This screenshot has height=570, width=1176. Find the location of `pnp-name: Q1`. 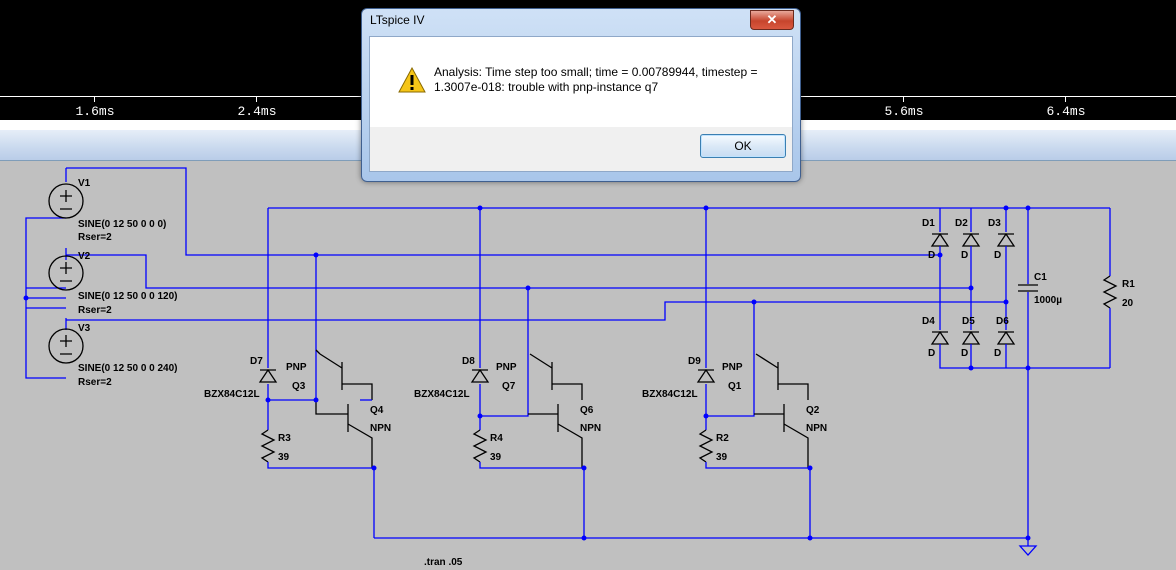

pnp-name: Q1 is located at coordinates (735, 386).